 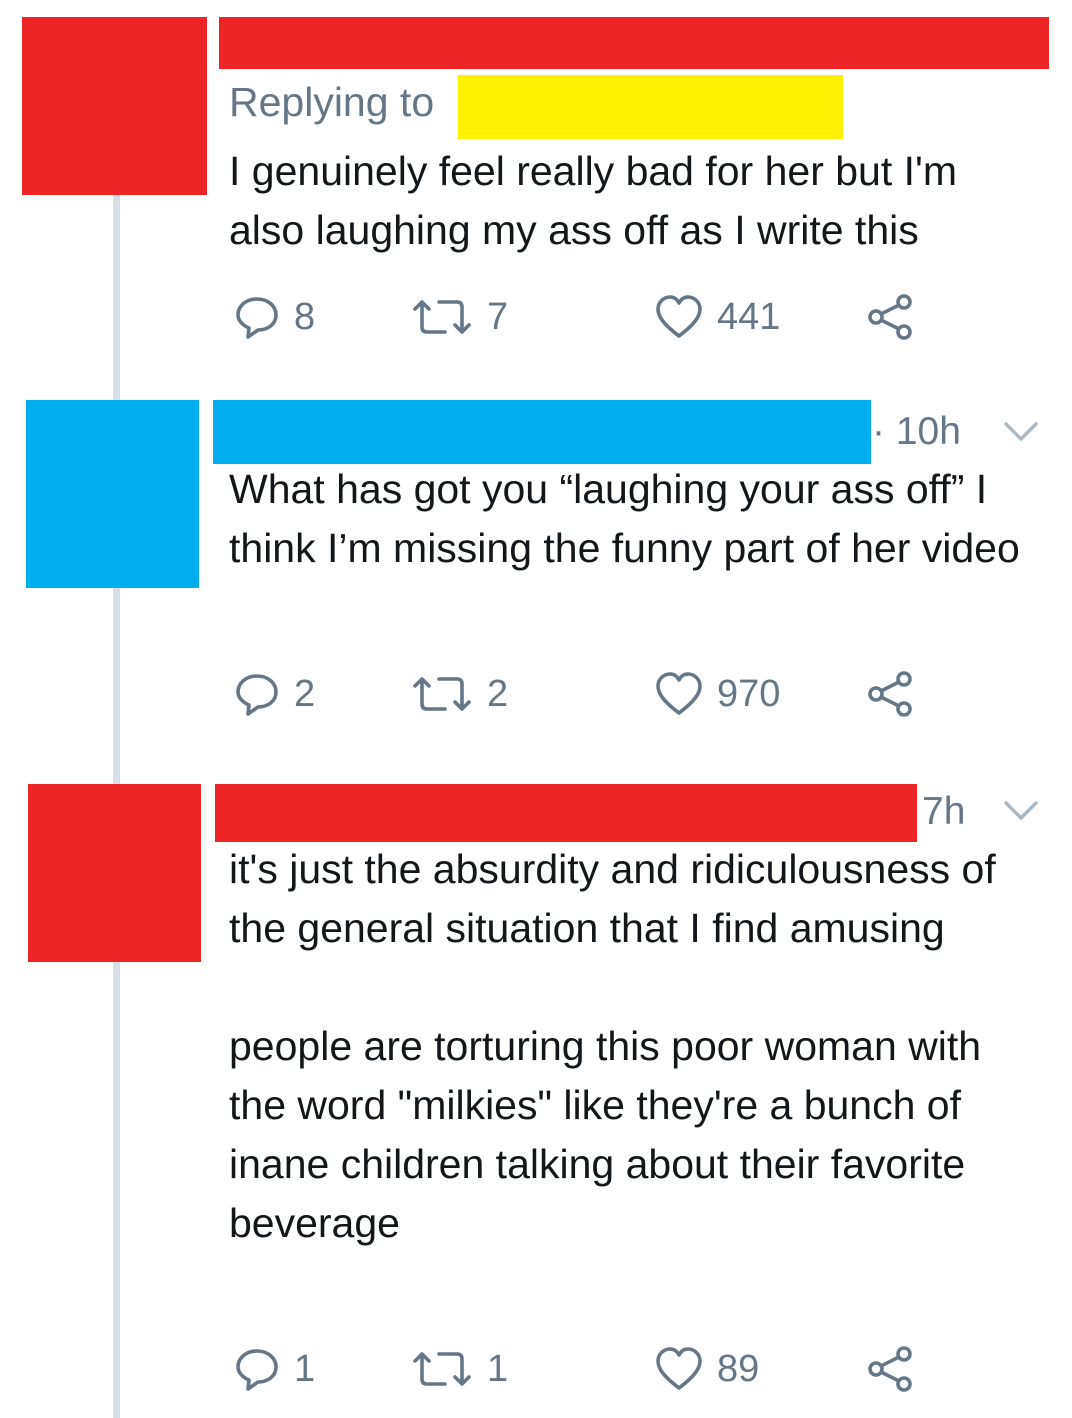 I want to click on like-count: 89, so click(x=738, y=1369).